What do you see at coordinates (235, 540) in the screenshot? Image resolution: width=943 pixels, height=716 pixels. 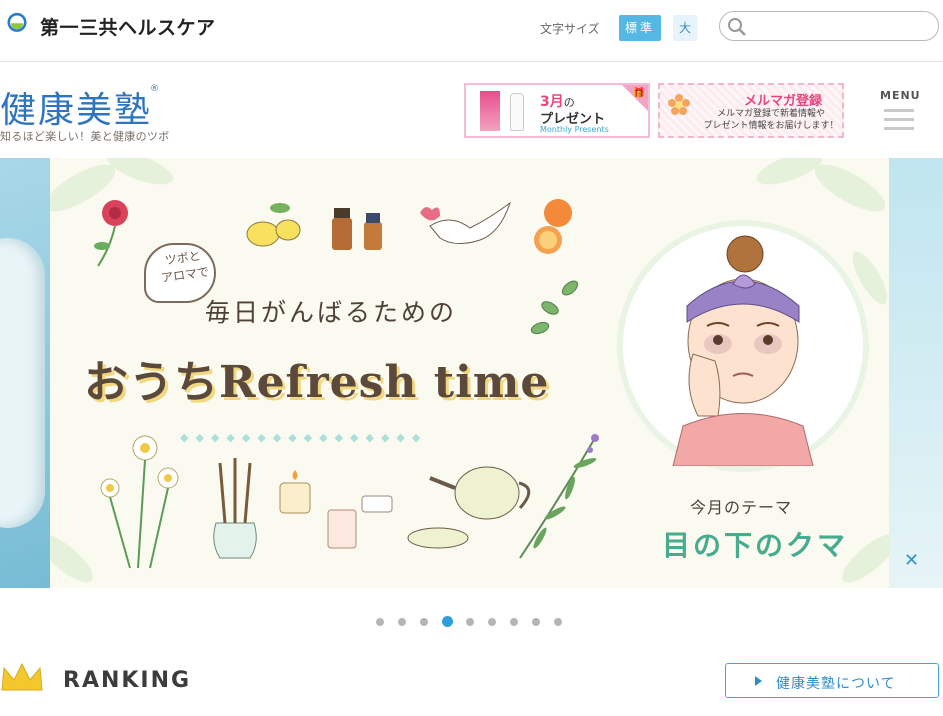 I see `diffuser-illustration` at bounding box center [235, 540].